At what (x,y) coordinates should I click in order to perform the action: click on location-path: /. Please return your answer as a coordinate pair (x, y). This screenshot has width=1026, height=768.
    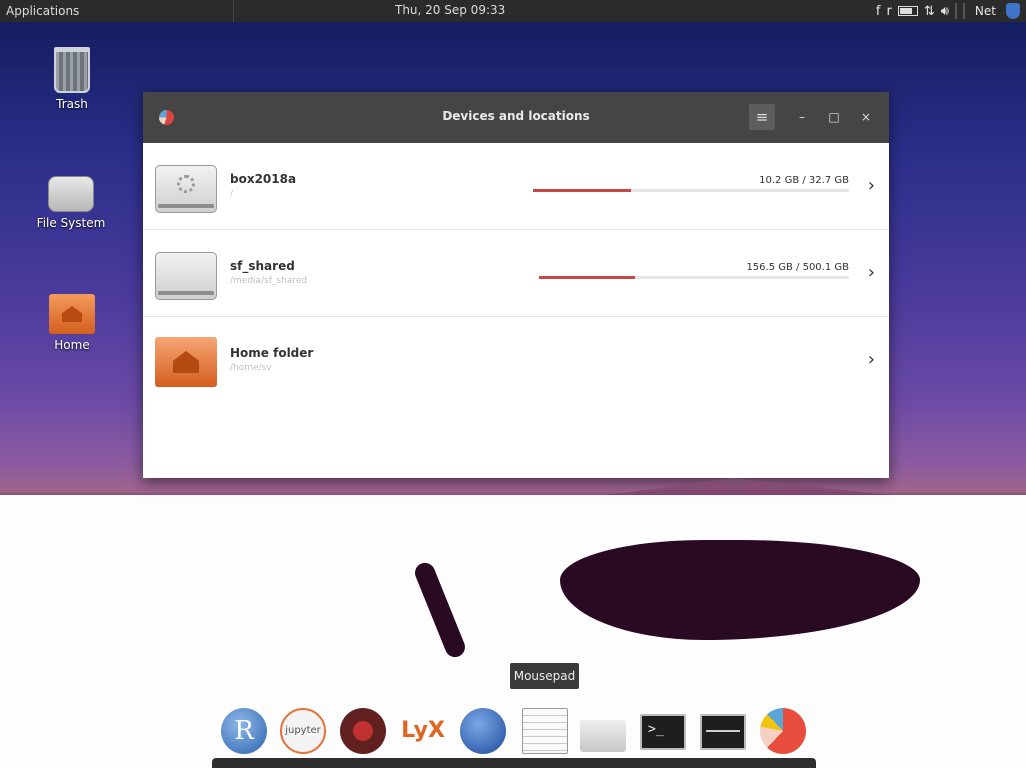
    Looking at the image, I should click on (232, 194).